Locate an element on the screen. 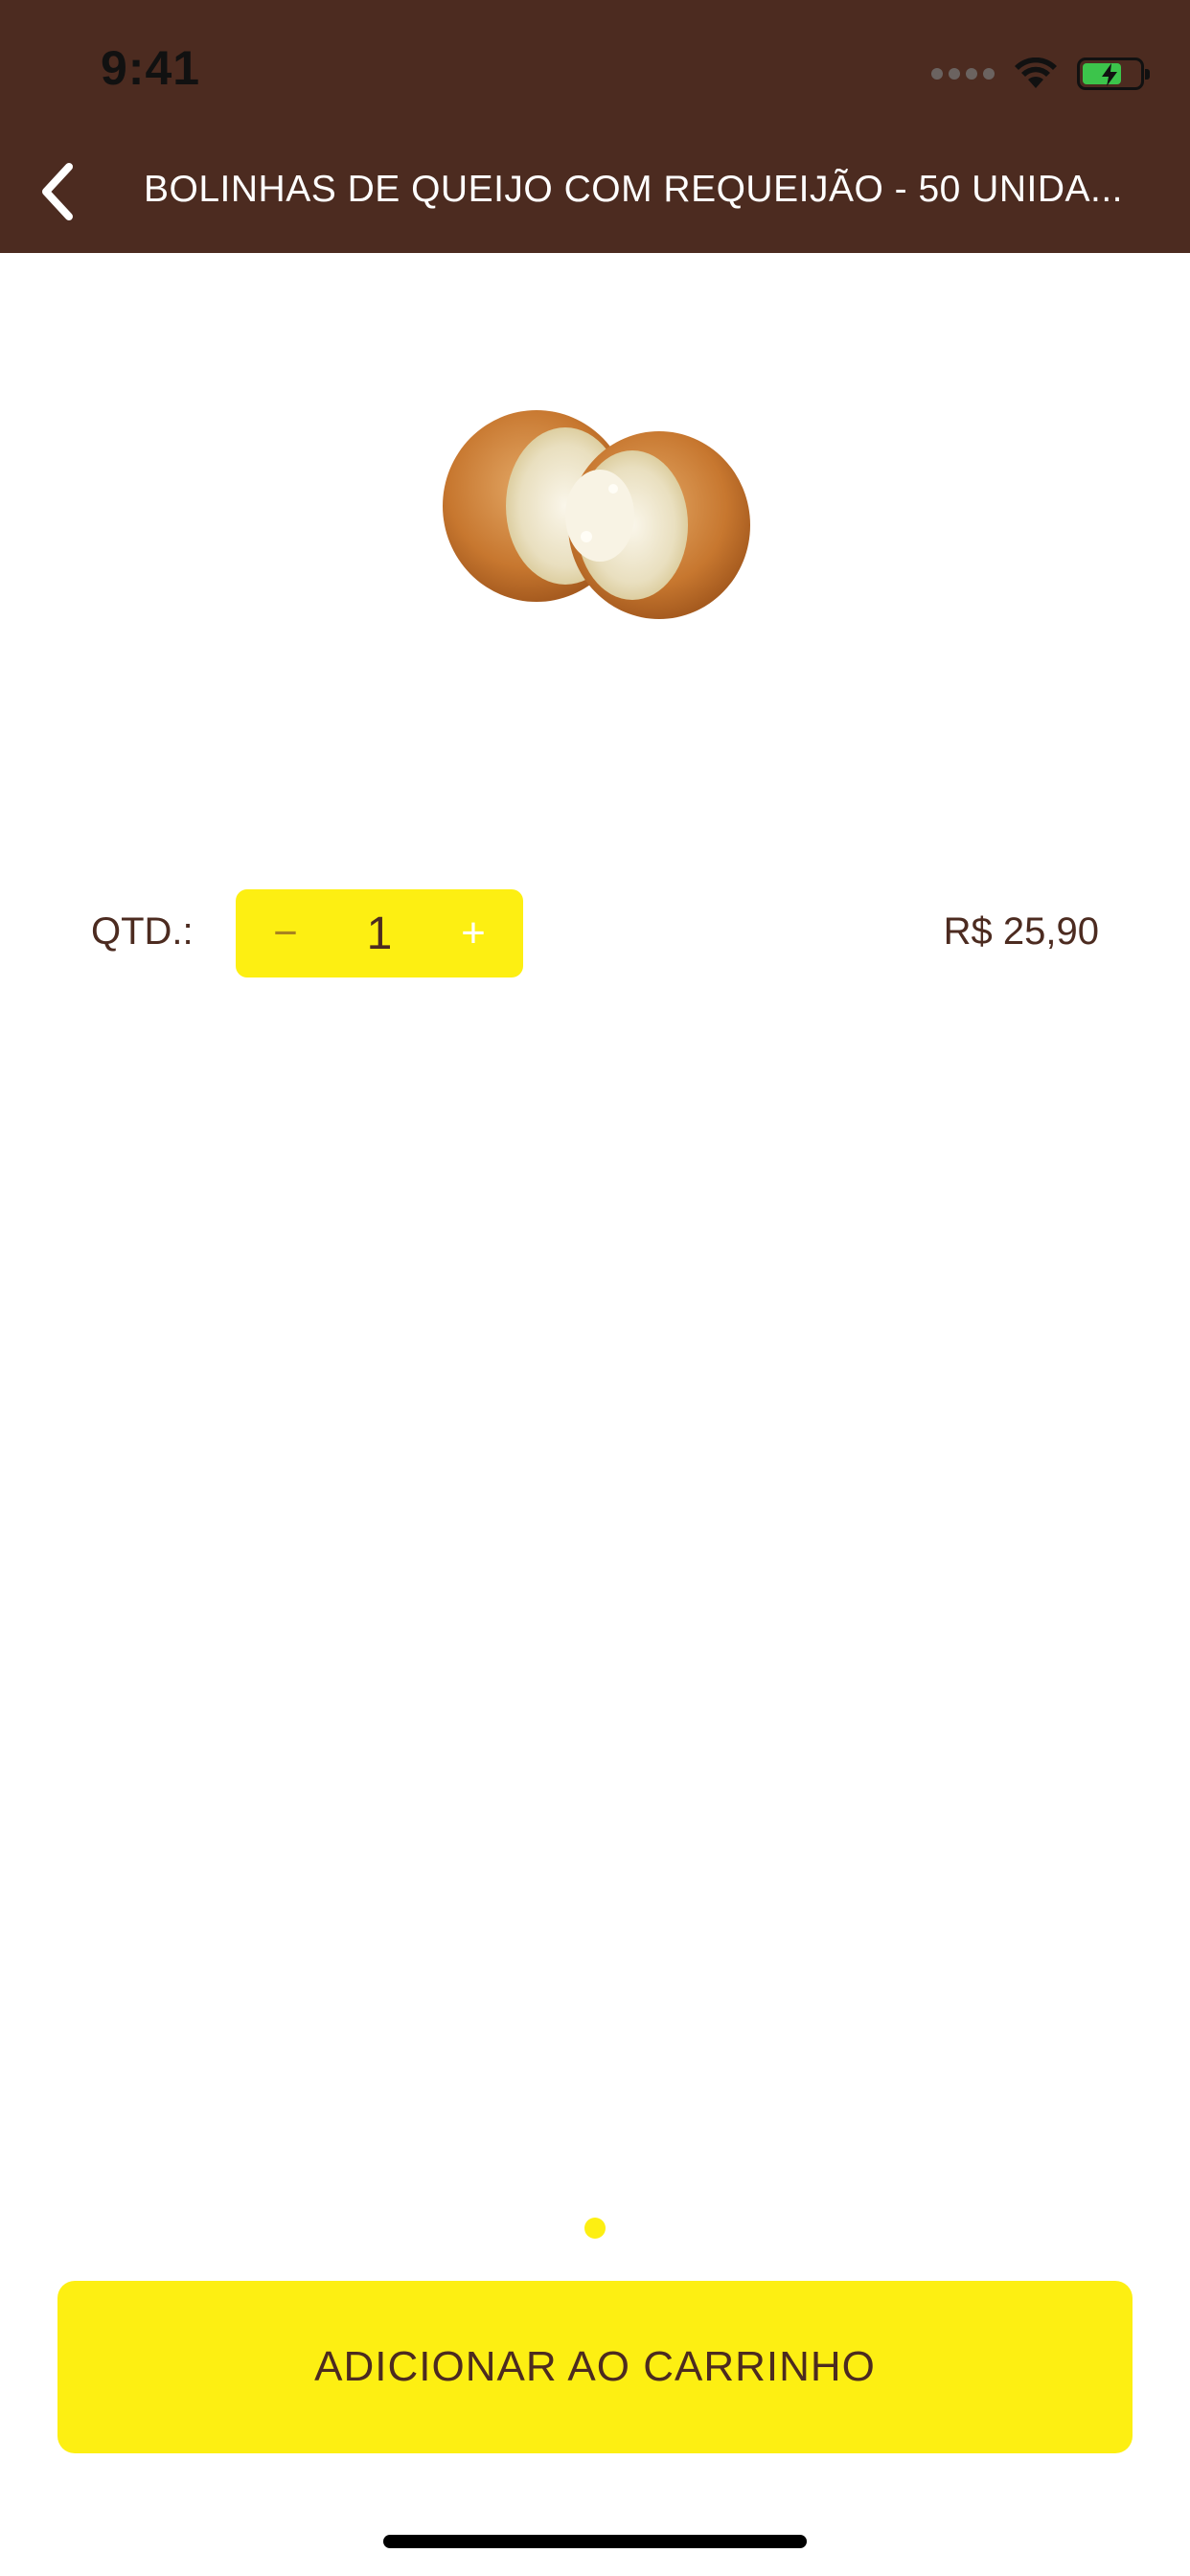 This screenshot has height=2576, width=1190. signal-dots-icon is located at coordinates (963, 74).